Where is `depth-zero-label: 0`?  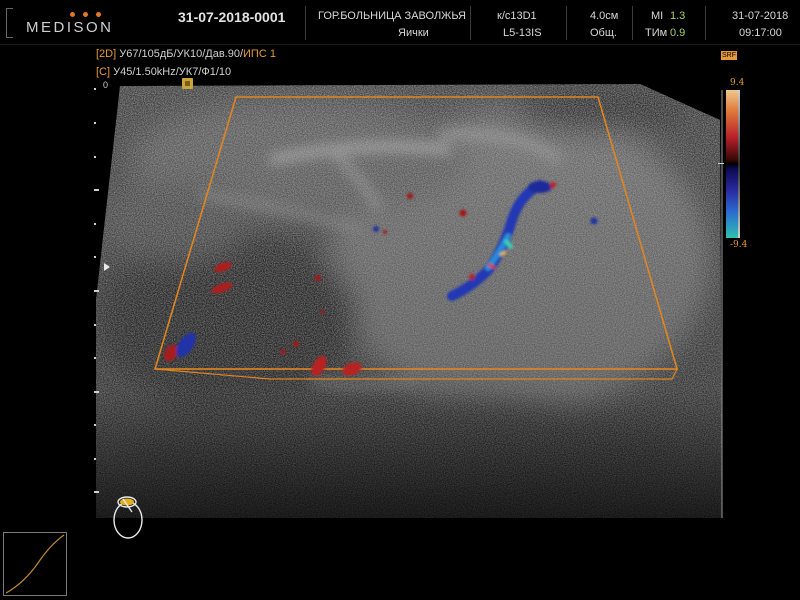
depth-zero-label: 0 is located at coordinates (106, 85).